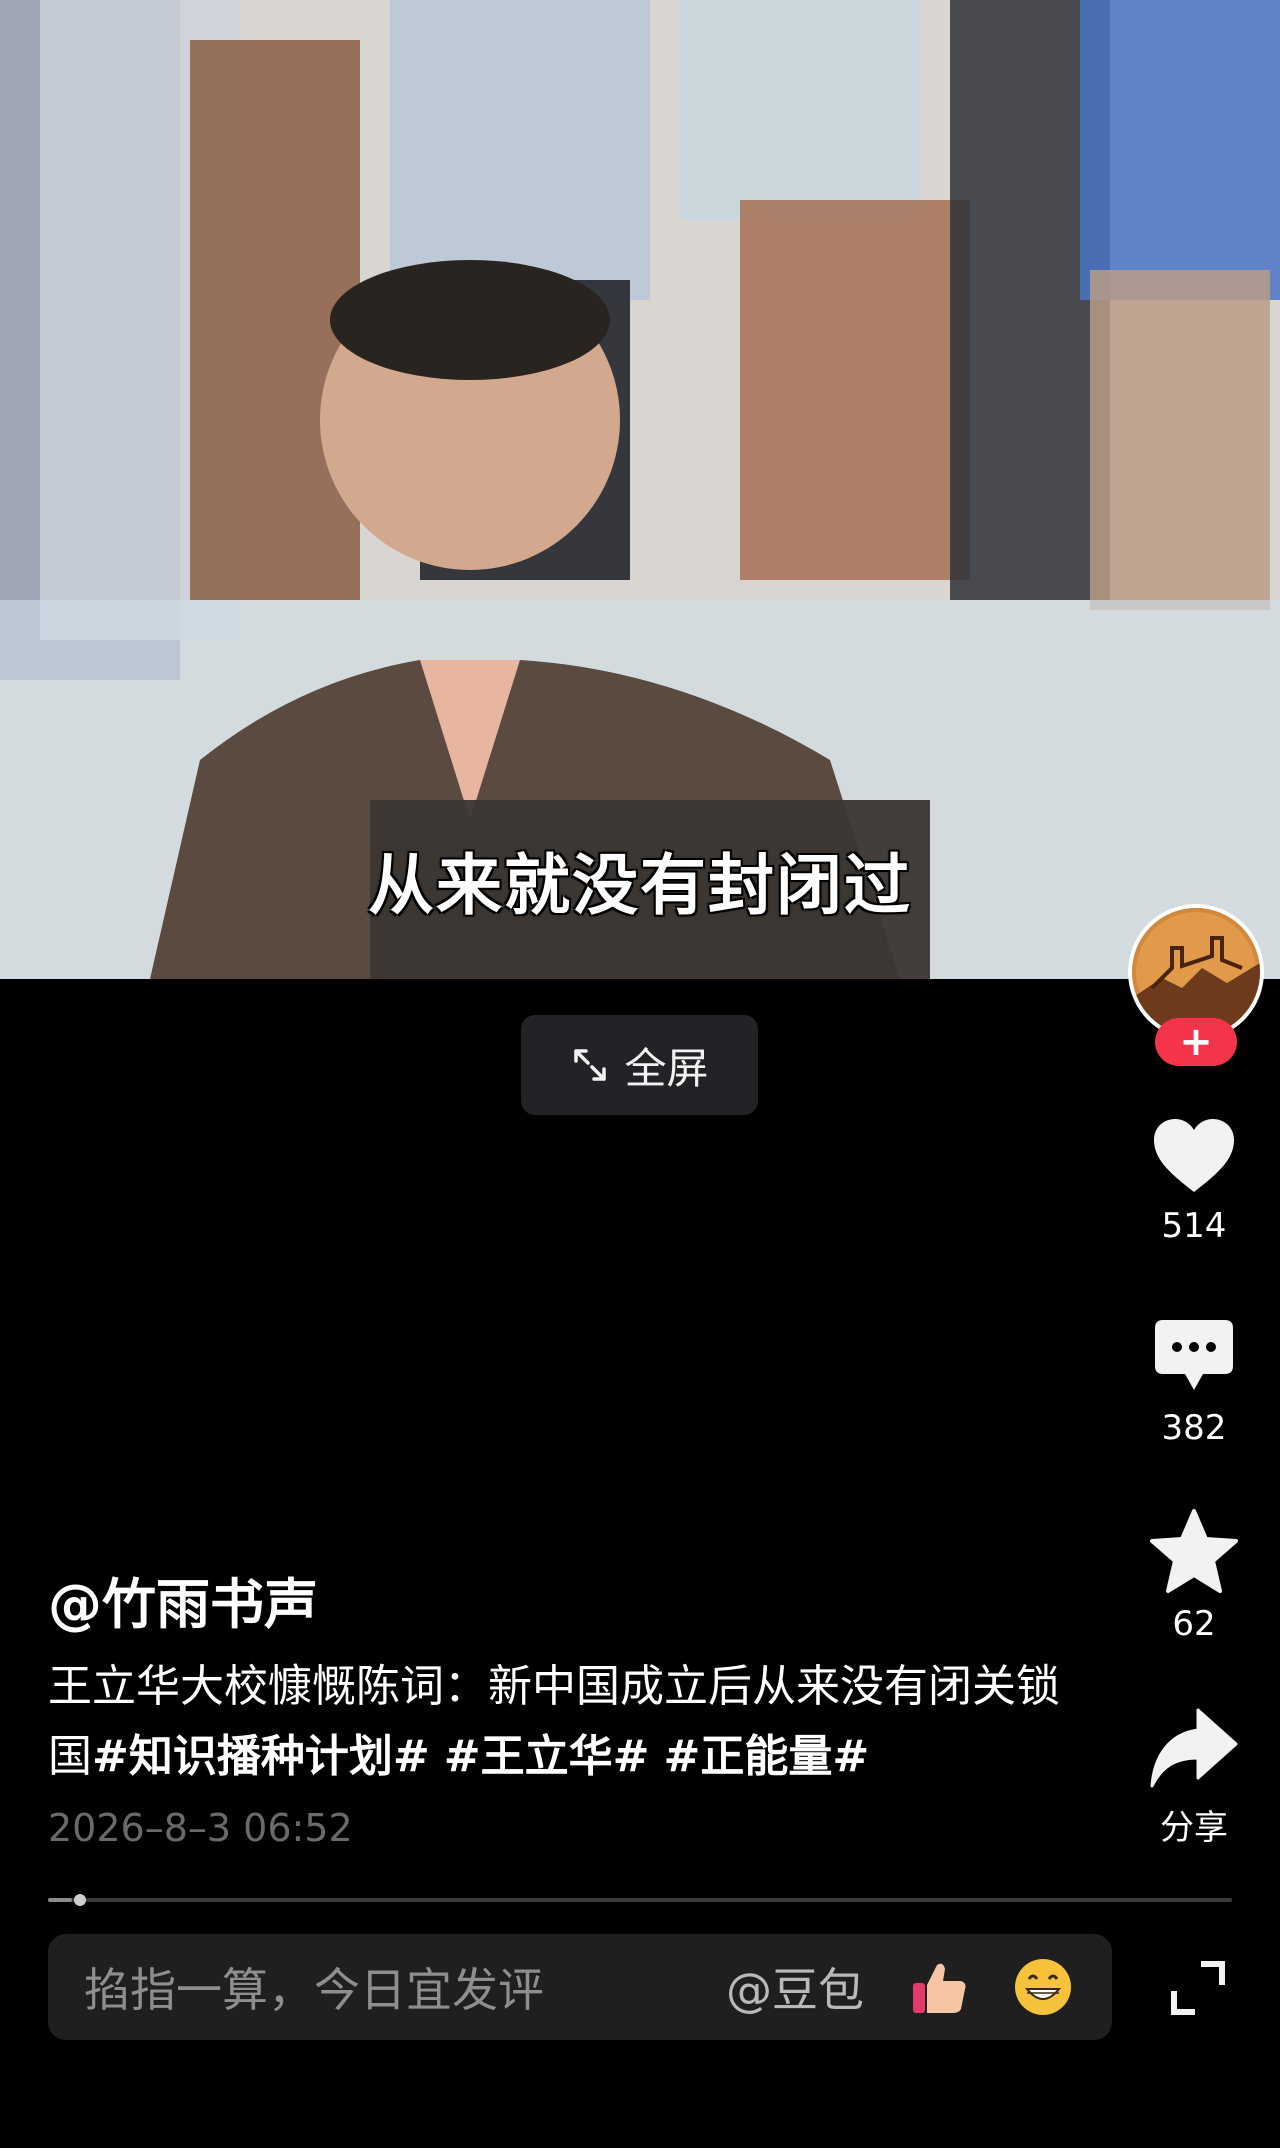 The image size is (1280, 2148). What do you see at coordinates (80, 1900) in the screenshot?
I see `progress-handle` at bounding box center [80, 1900].